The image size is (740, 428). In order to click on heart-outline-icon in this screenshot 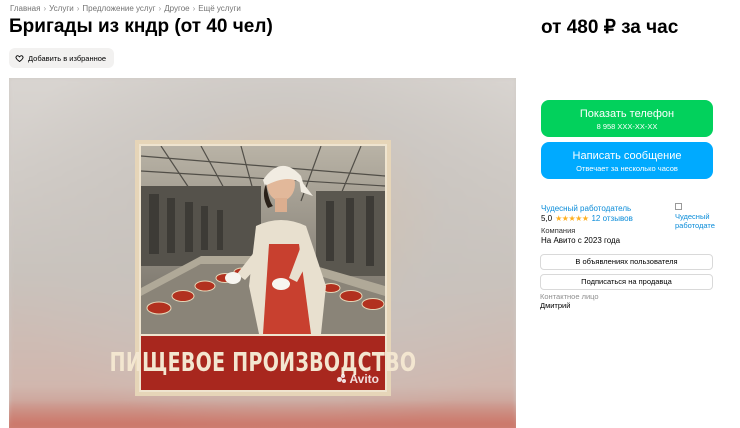, I will do `click(19, 58)`.